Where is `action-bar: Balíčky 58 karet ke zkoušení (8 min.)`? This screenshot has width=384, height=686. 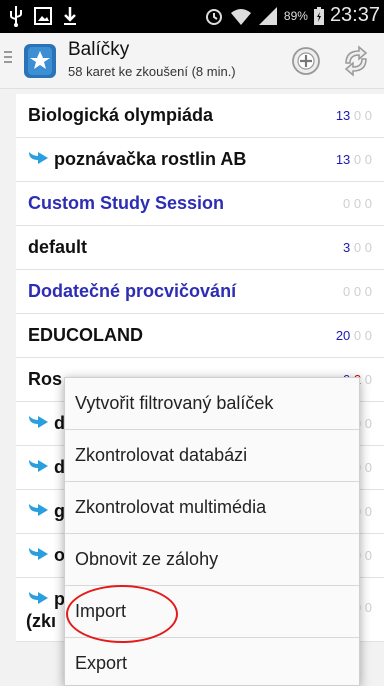
action-bar: Balíčky 58 karet ke zkoušení (8 min.) is located at coordinates (192, 61).